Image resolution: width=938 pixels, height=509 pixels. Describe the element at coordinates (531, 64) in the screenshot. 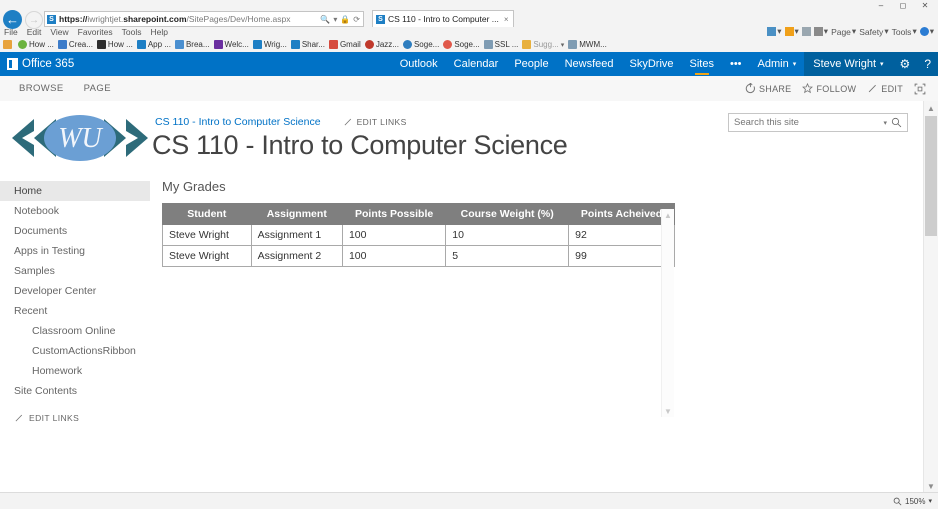

I see `suite-link-people: People` at that location.